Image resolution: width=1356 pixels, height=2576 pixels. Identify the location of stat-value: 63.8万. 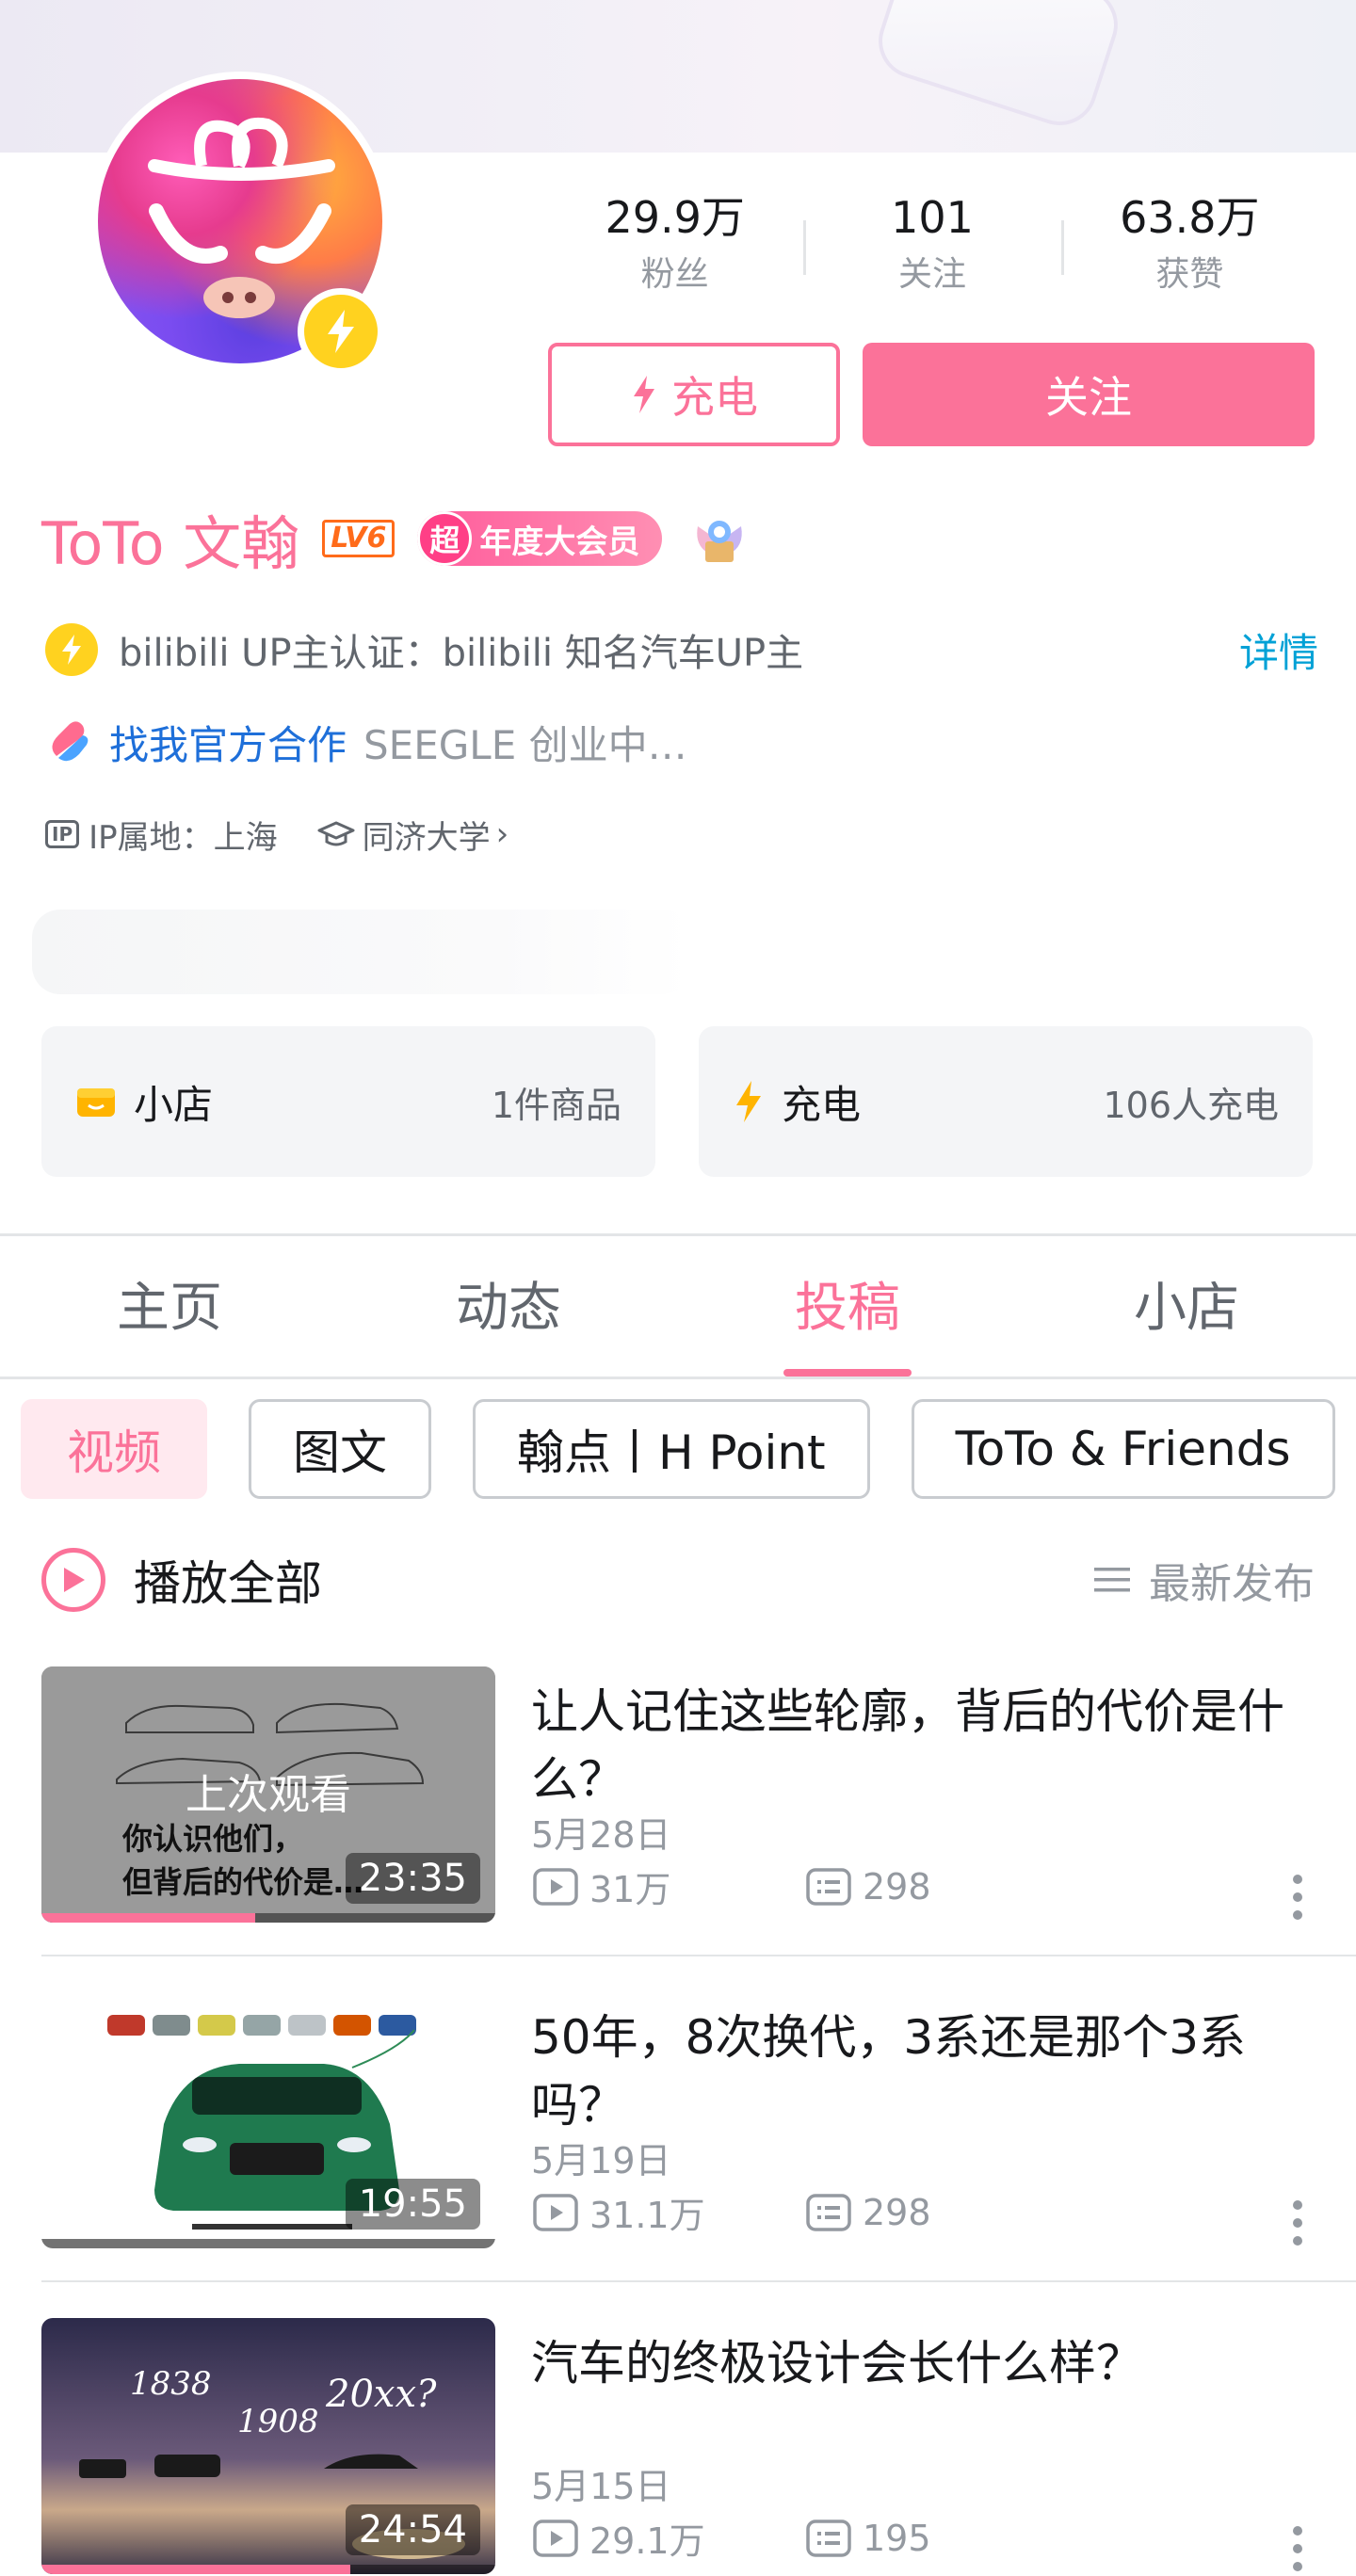
(1190, 217).